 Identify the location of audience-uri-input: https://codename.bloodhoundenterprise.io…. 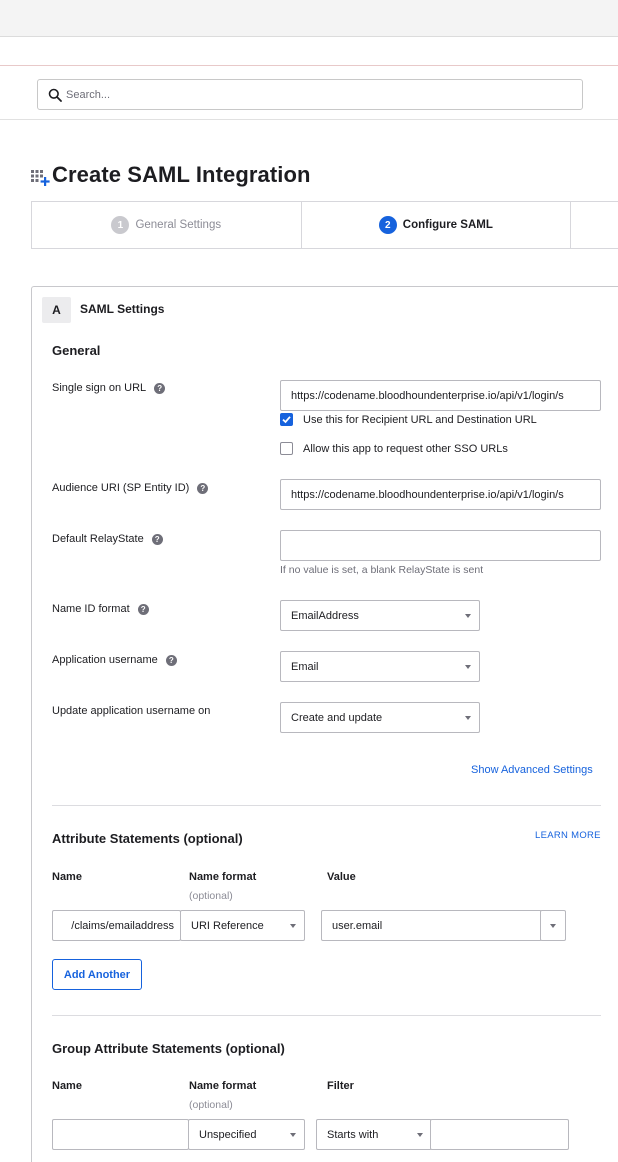
(440, 494).